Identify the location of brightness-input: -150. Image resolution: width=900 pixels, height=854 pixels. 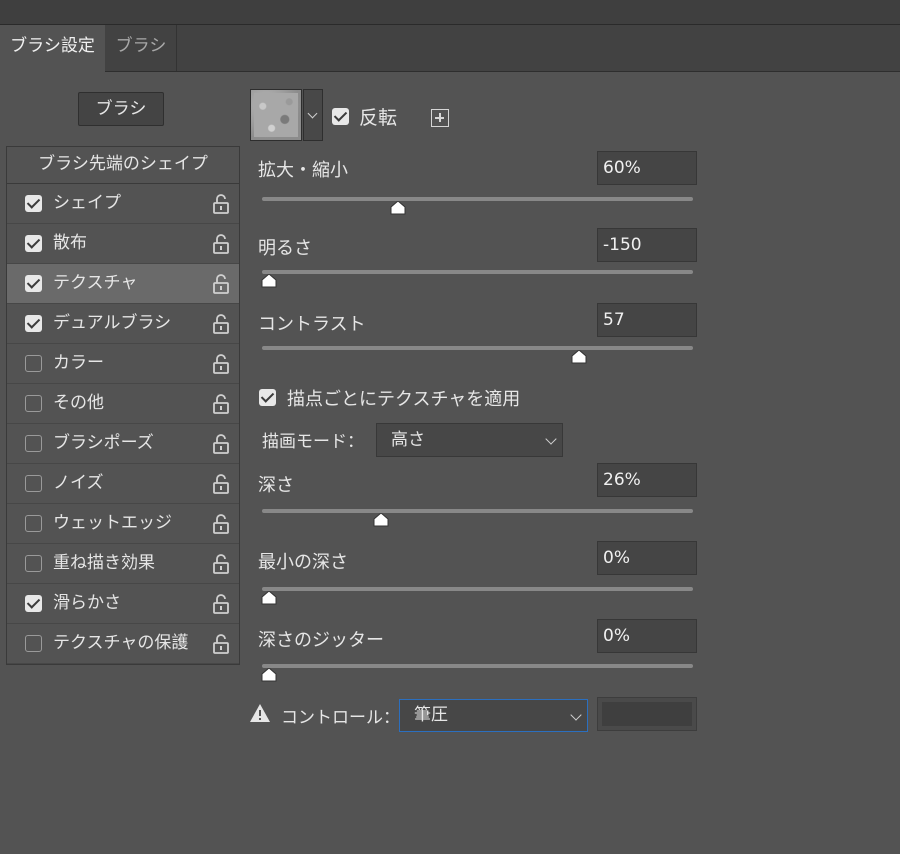
(647, 245).